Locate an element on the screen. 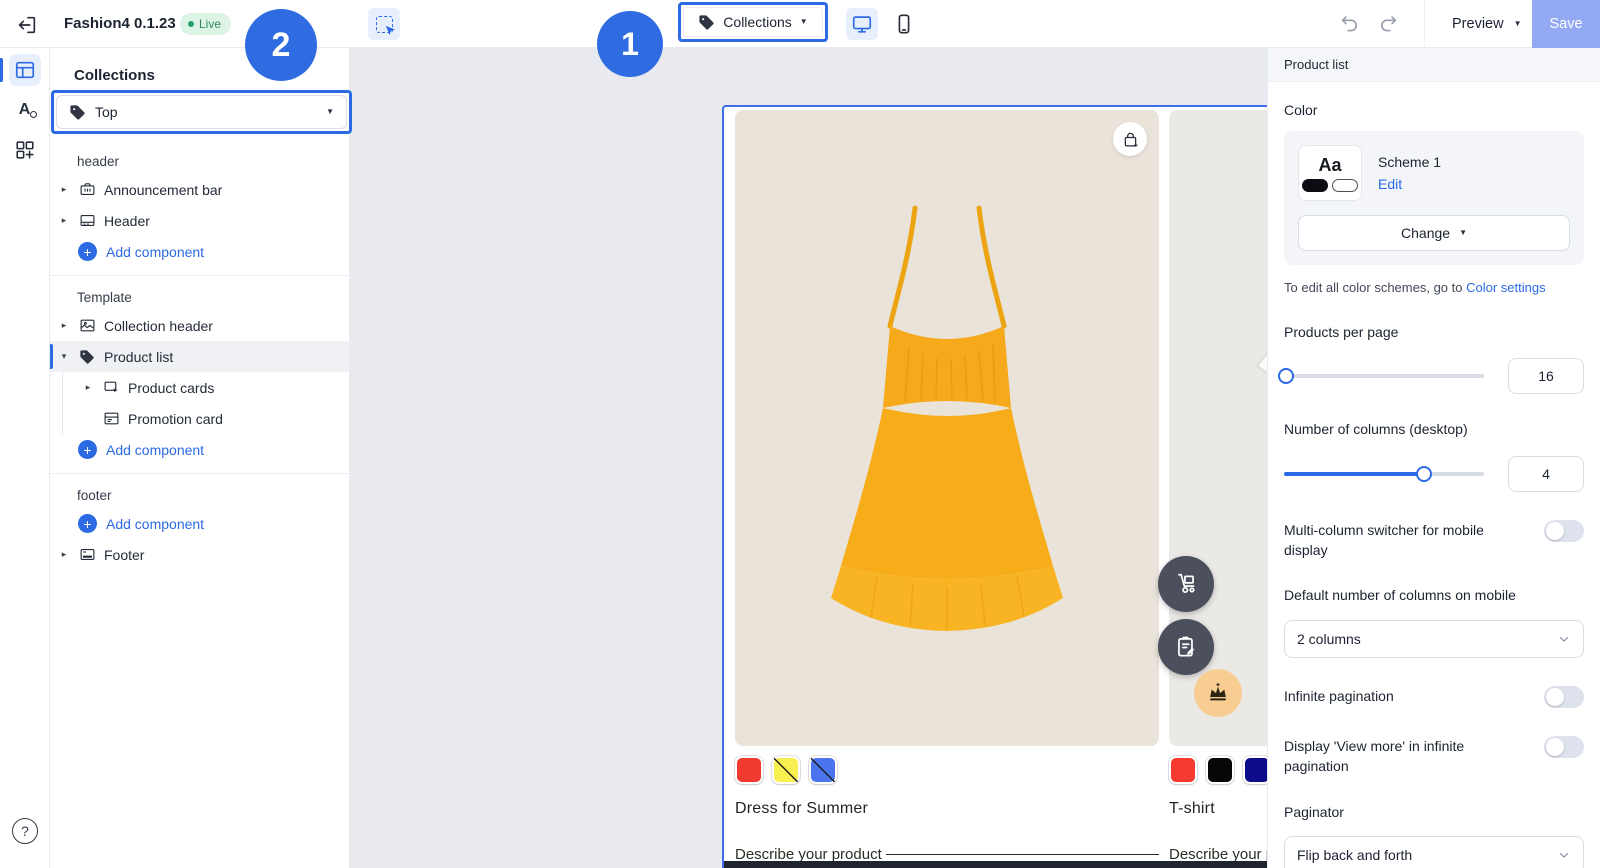 Image resolution: width=1600 pixels, height=868 pixels. mobile-columns-label: Default number of columns on mobile is located at coordinates (1400, 595).